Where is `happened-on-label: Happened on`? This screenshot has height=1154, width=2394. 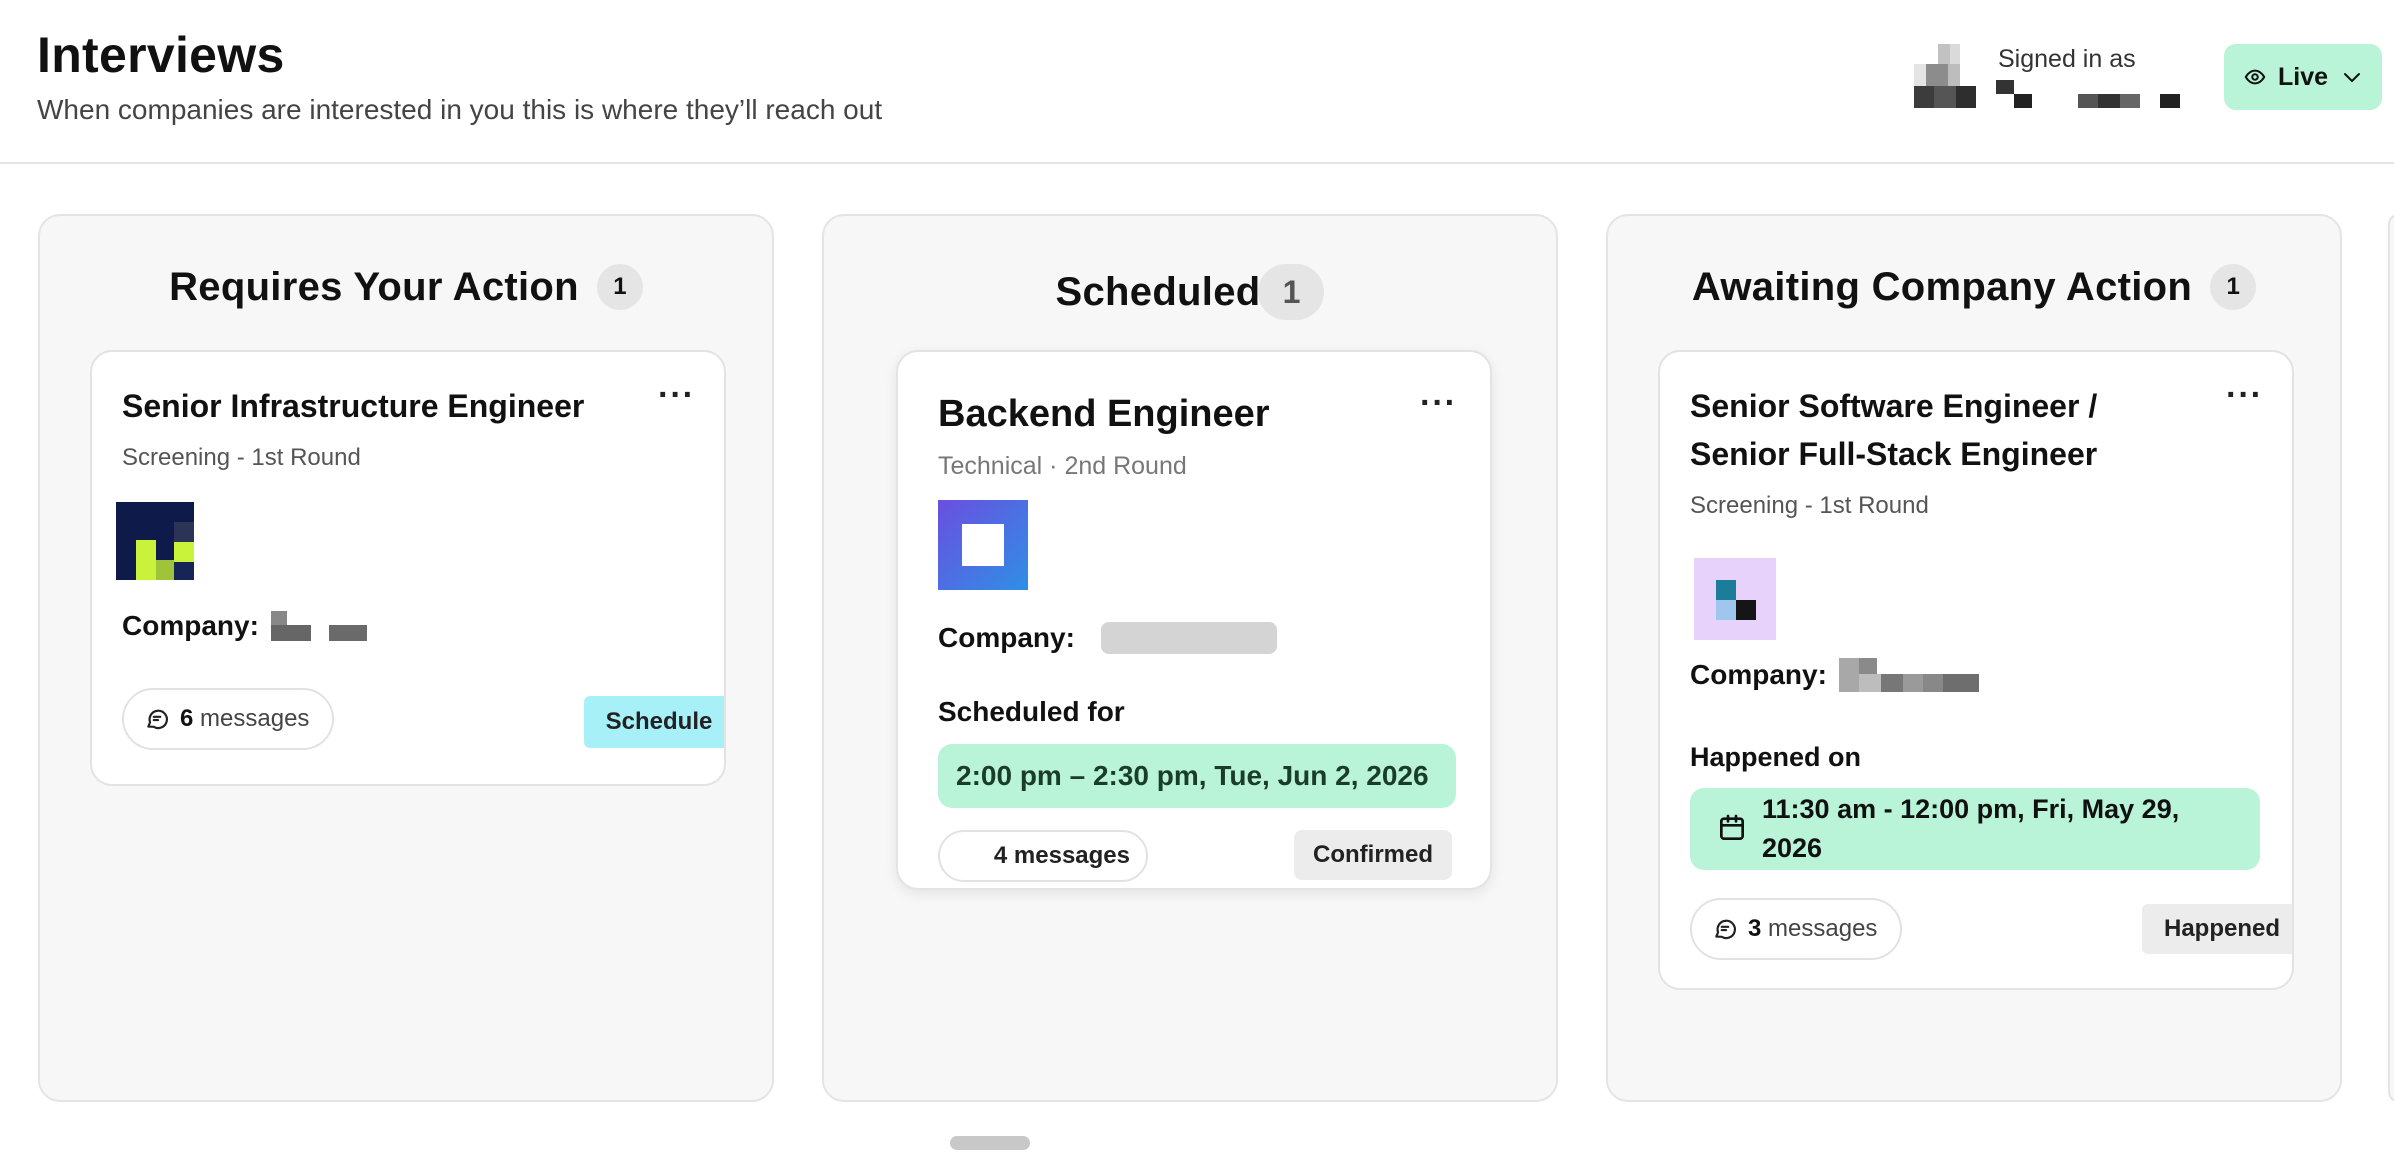 happened-on-label: Happened on is located at coordinates (1776, 757).